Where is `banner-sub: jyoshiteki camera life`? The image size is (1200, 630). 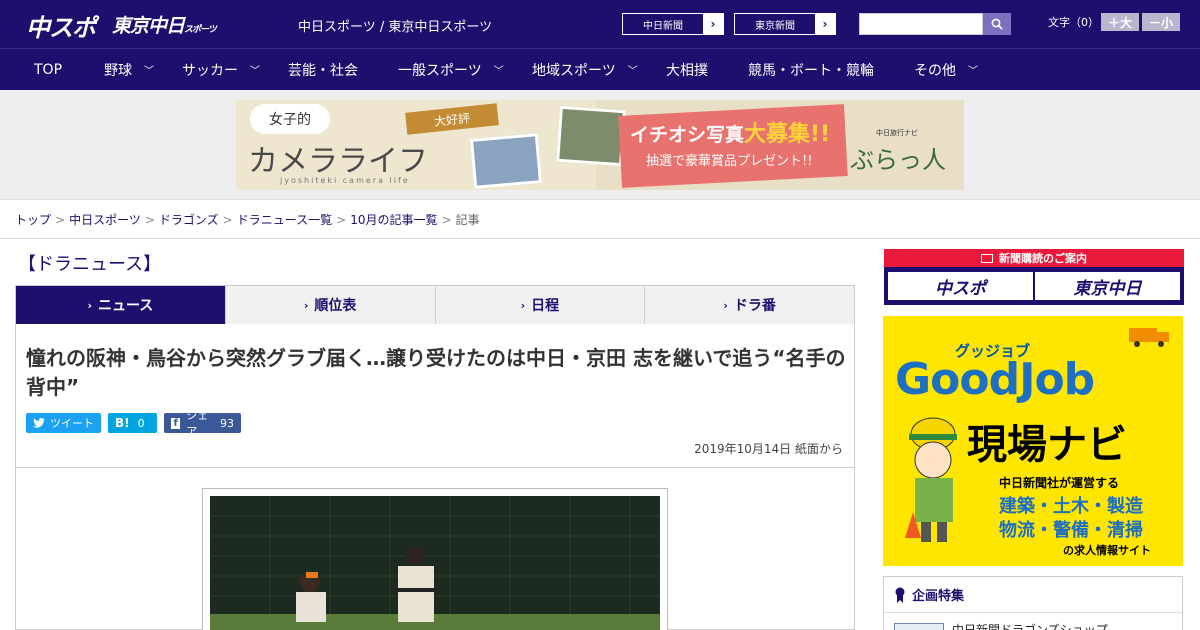 banner-sub: jyoshiteki camera life is located at coordinates (345, 180).